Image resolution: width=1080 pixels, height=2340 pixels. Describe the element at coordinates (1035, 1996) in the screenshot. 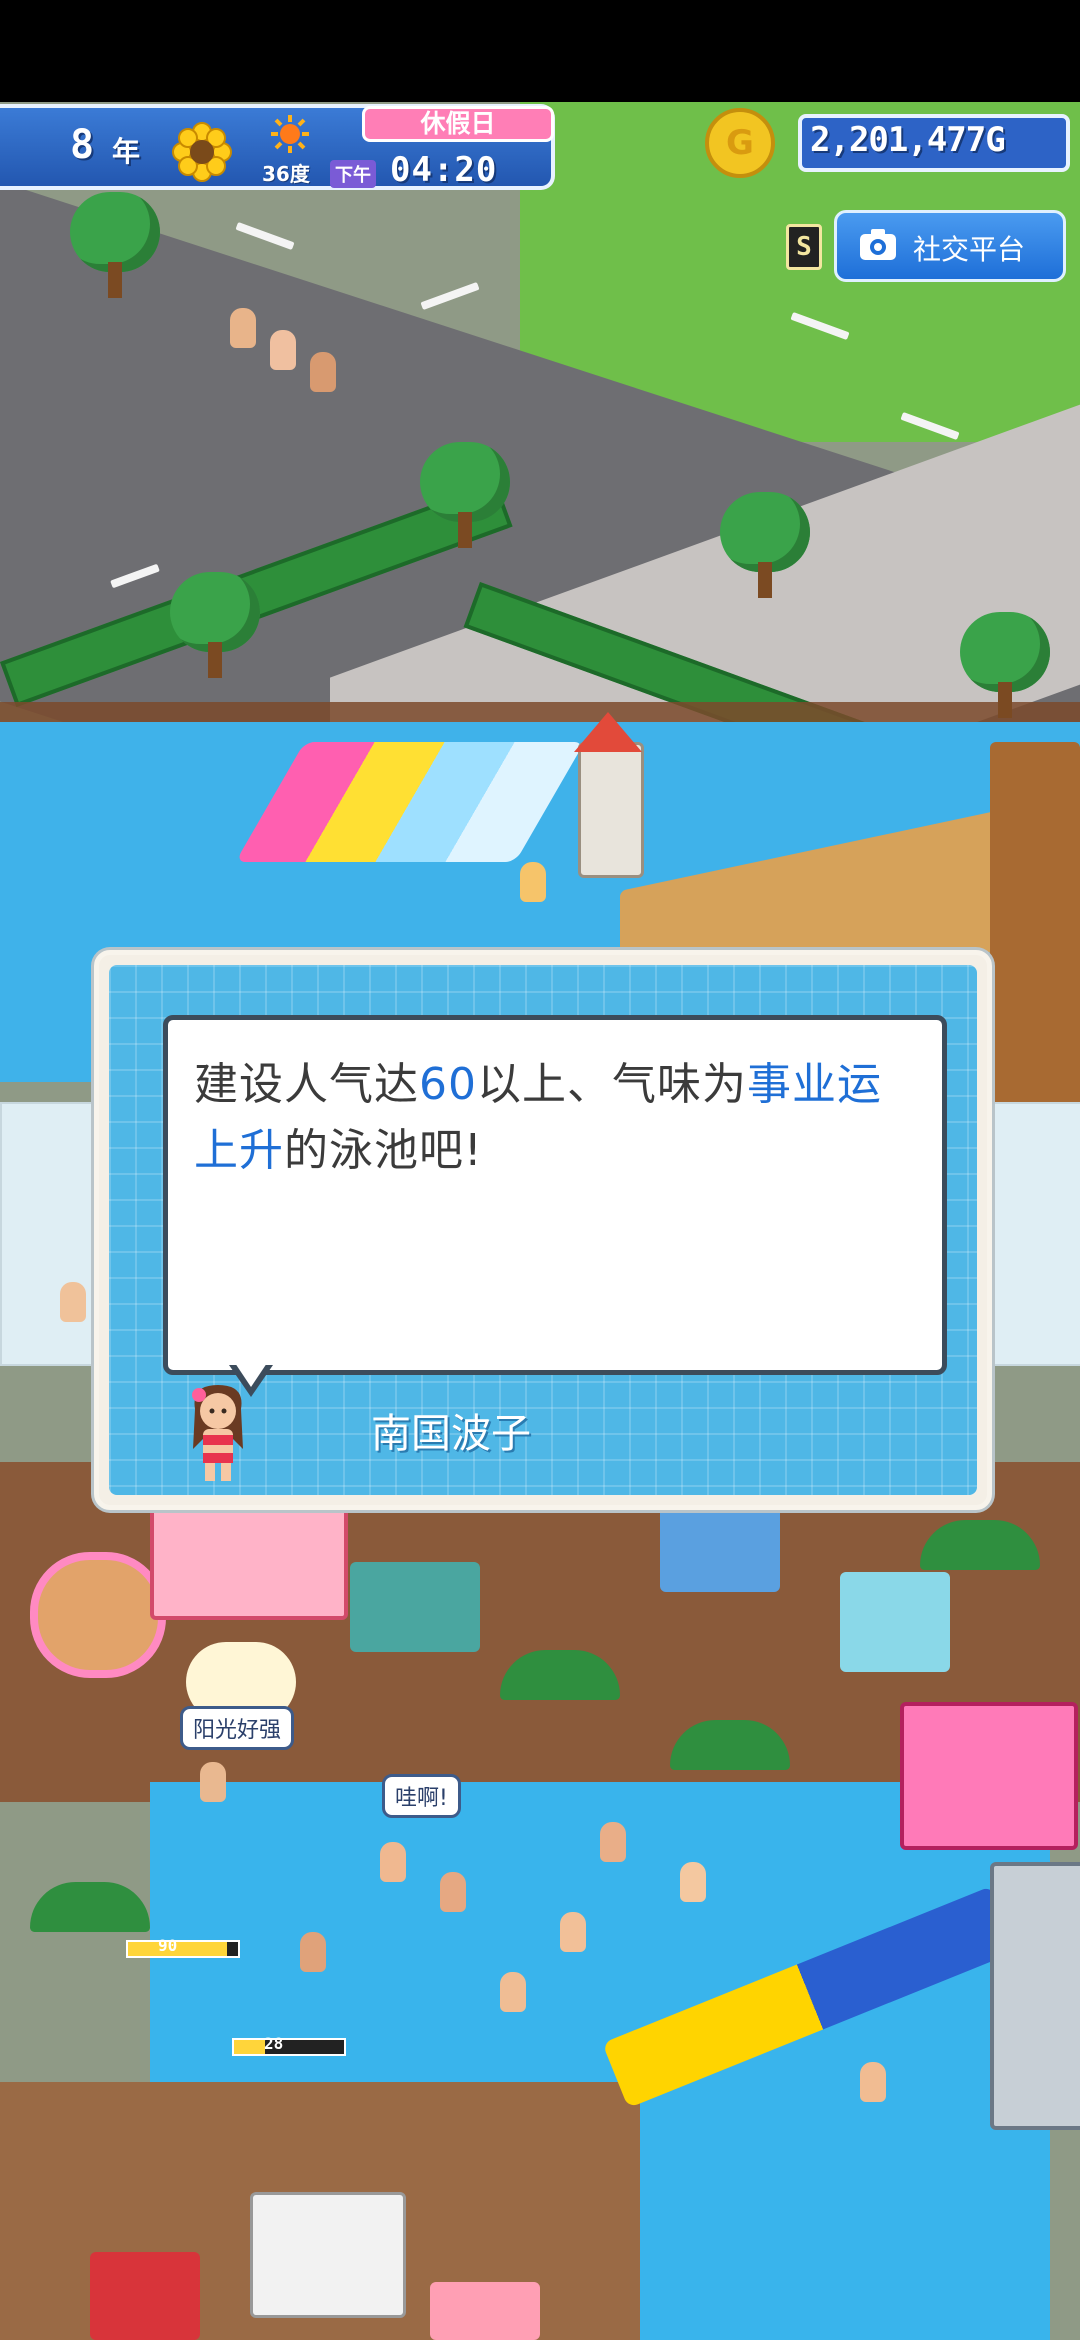

I see `lifeguard-tower` at that location.